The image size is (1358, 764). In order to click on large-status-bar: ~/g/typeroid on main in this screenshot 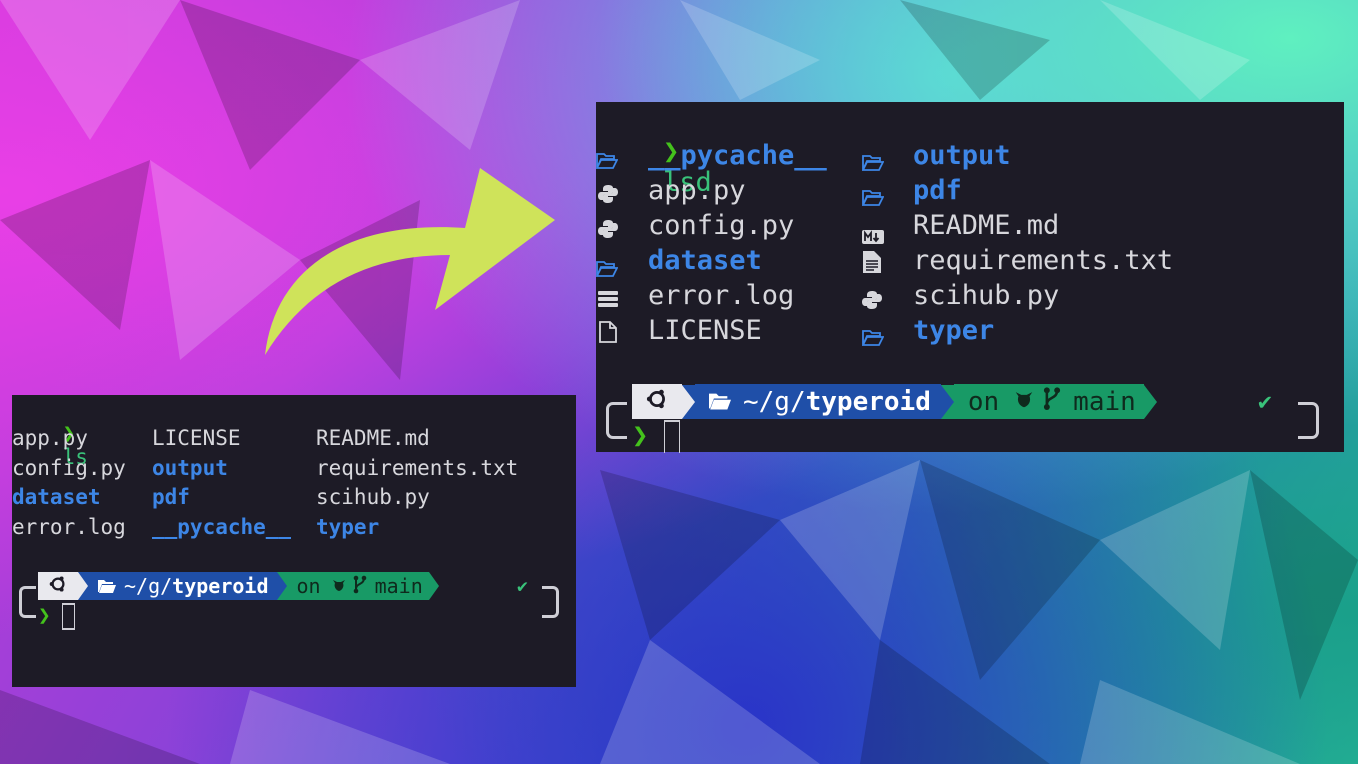, I will do `click(894, 401)`.